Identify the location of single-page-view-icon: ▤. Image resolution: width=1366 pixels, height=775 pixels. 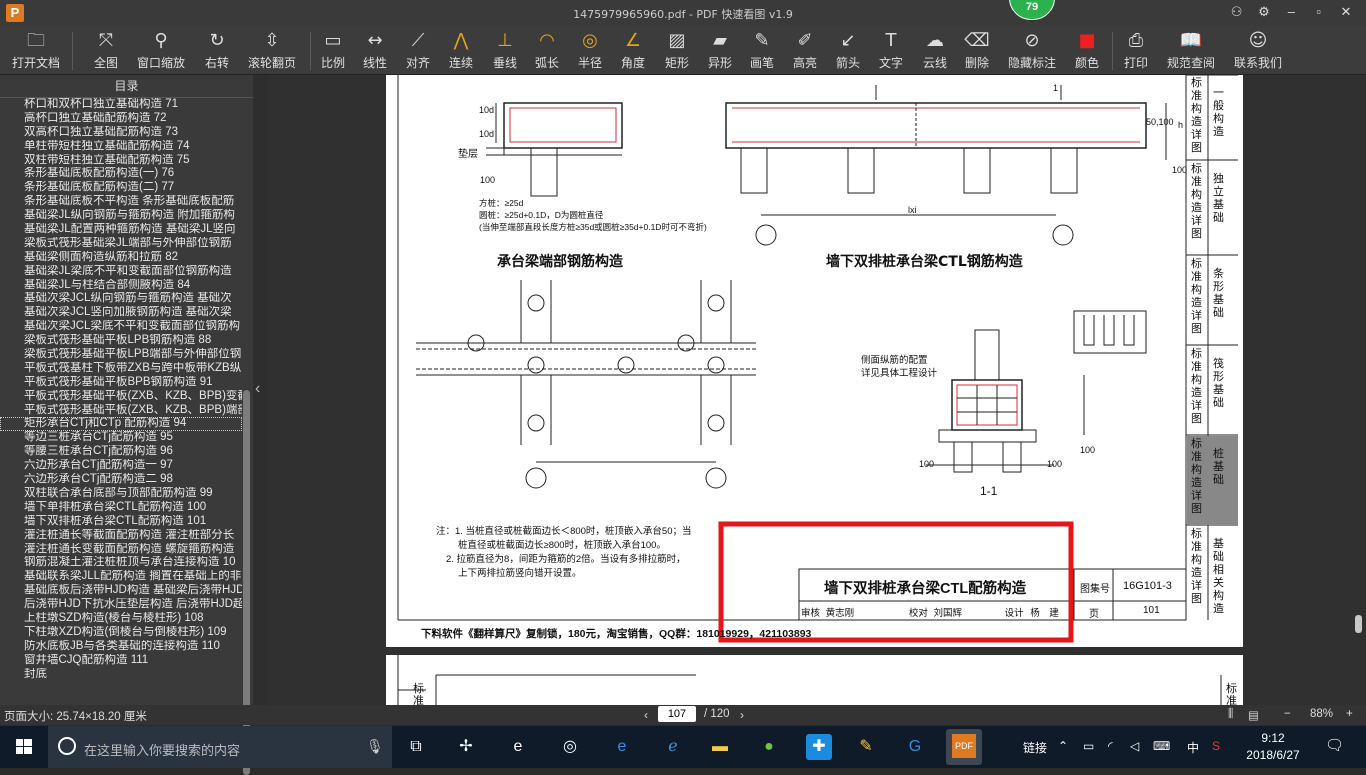
(1253, 715).